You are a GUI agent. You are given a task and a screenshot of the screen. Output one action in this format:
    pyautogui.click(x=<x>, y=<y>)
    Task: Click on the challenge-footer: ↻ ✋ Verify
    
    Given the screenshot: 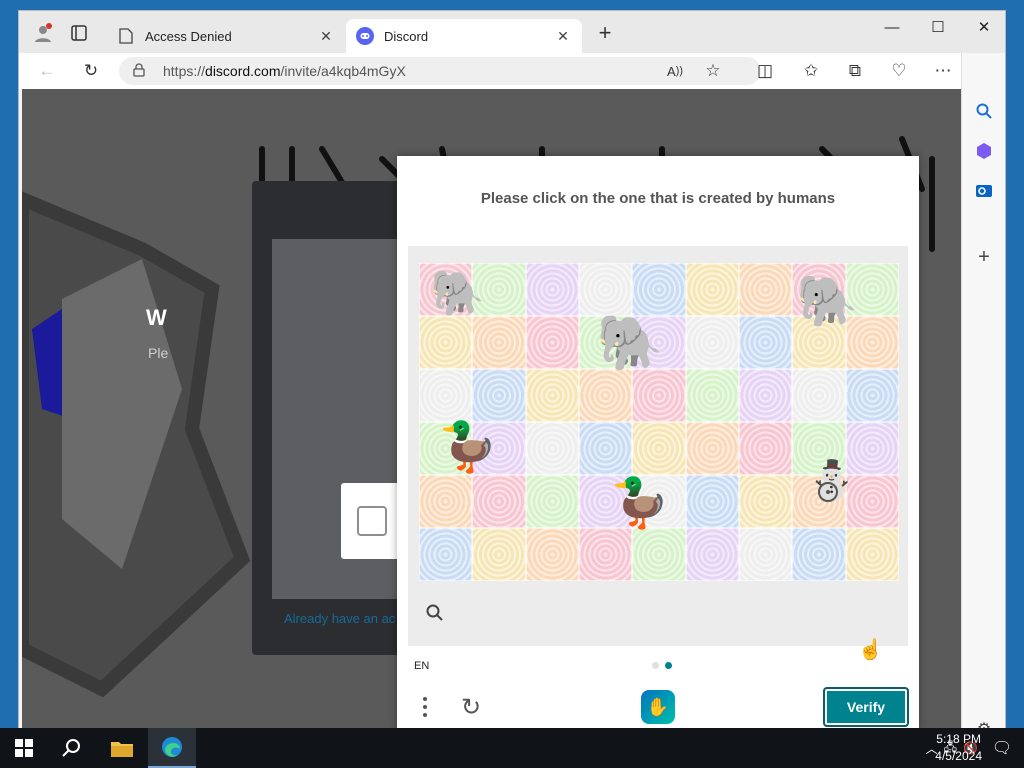 What is the action you would take?
    pyautogui.click(x=658, y=707)
    